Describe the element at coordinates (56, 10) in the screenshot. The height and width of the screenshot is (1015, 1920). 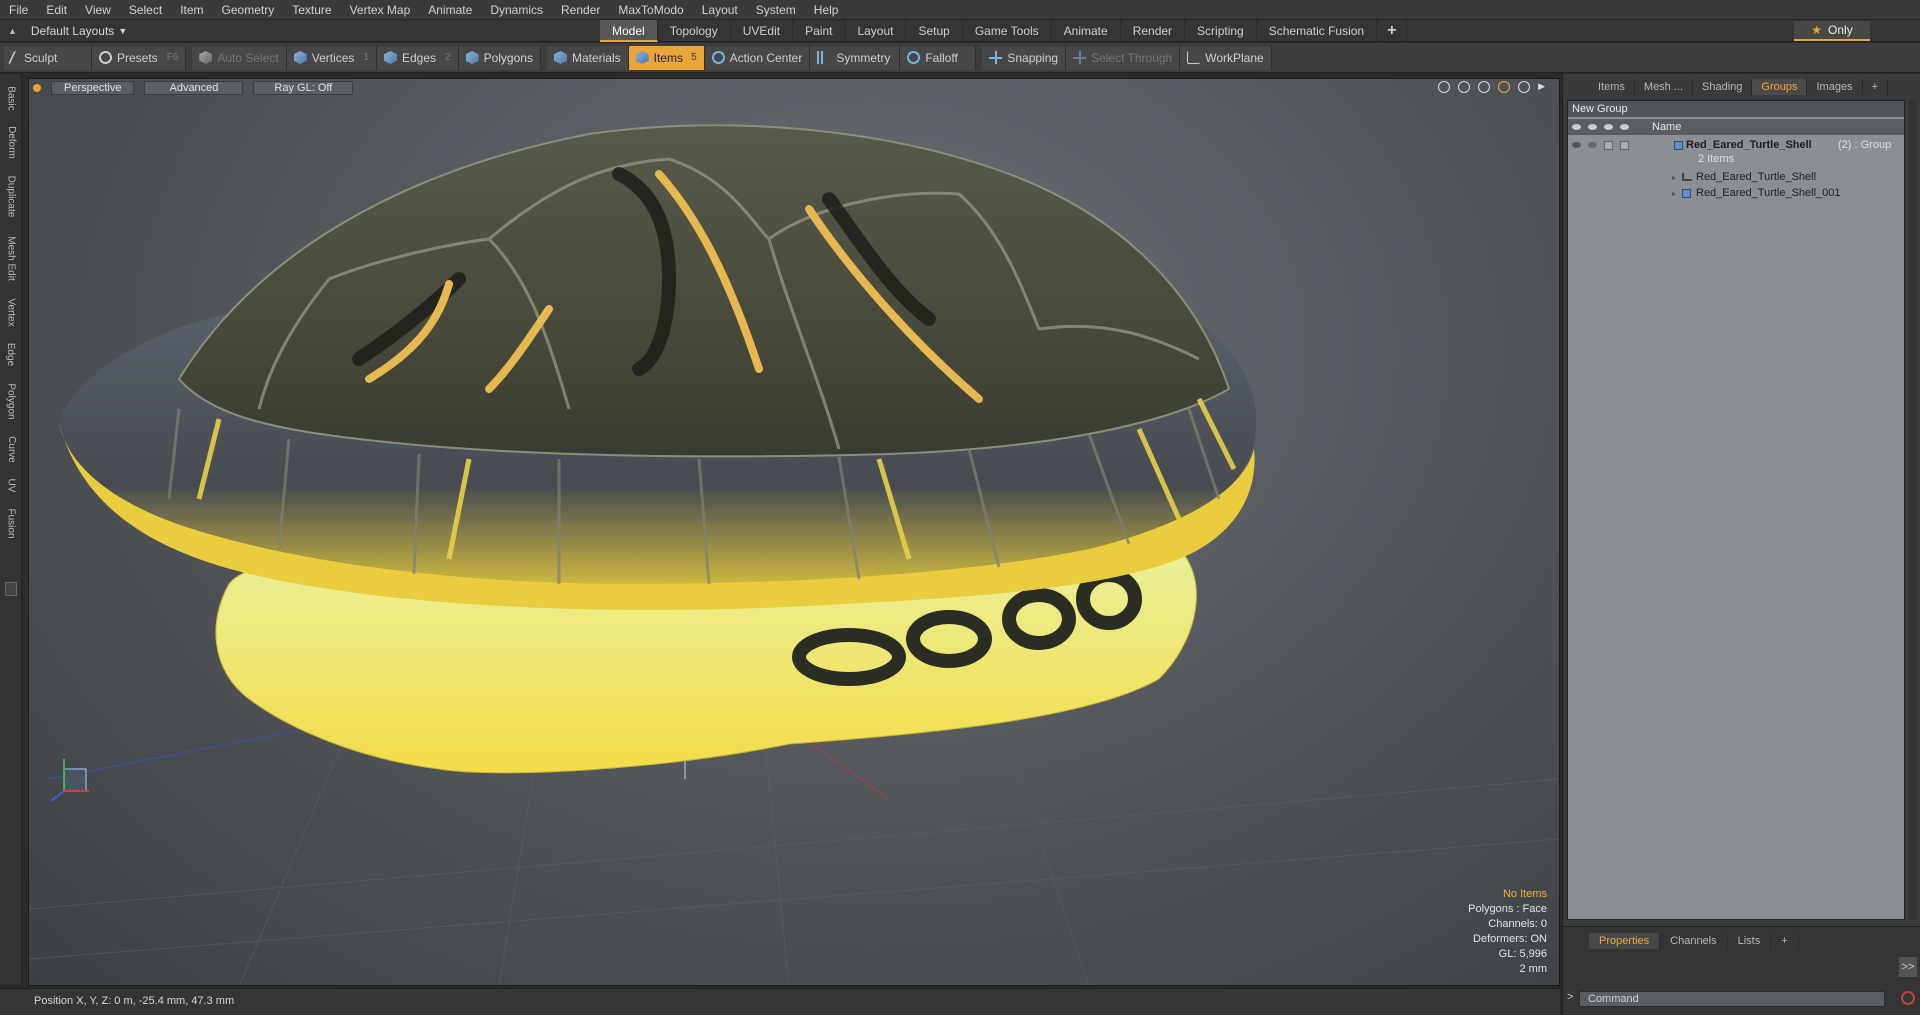
I see `menu-edit: Edit` at that location.